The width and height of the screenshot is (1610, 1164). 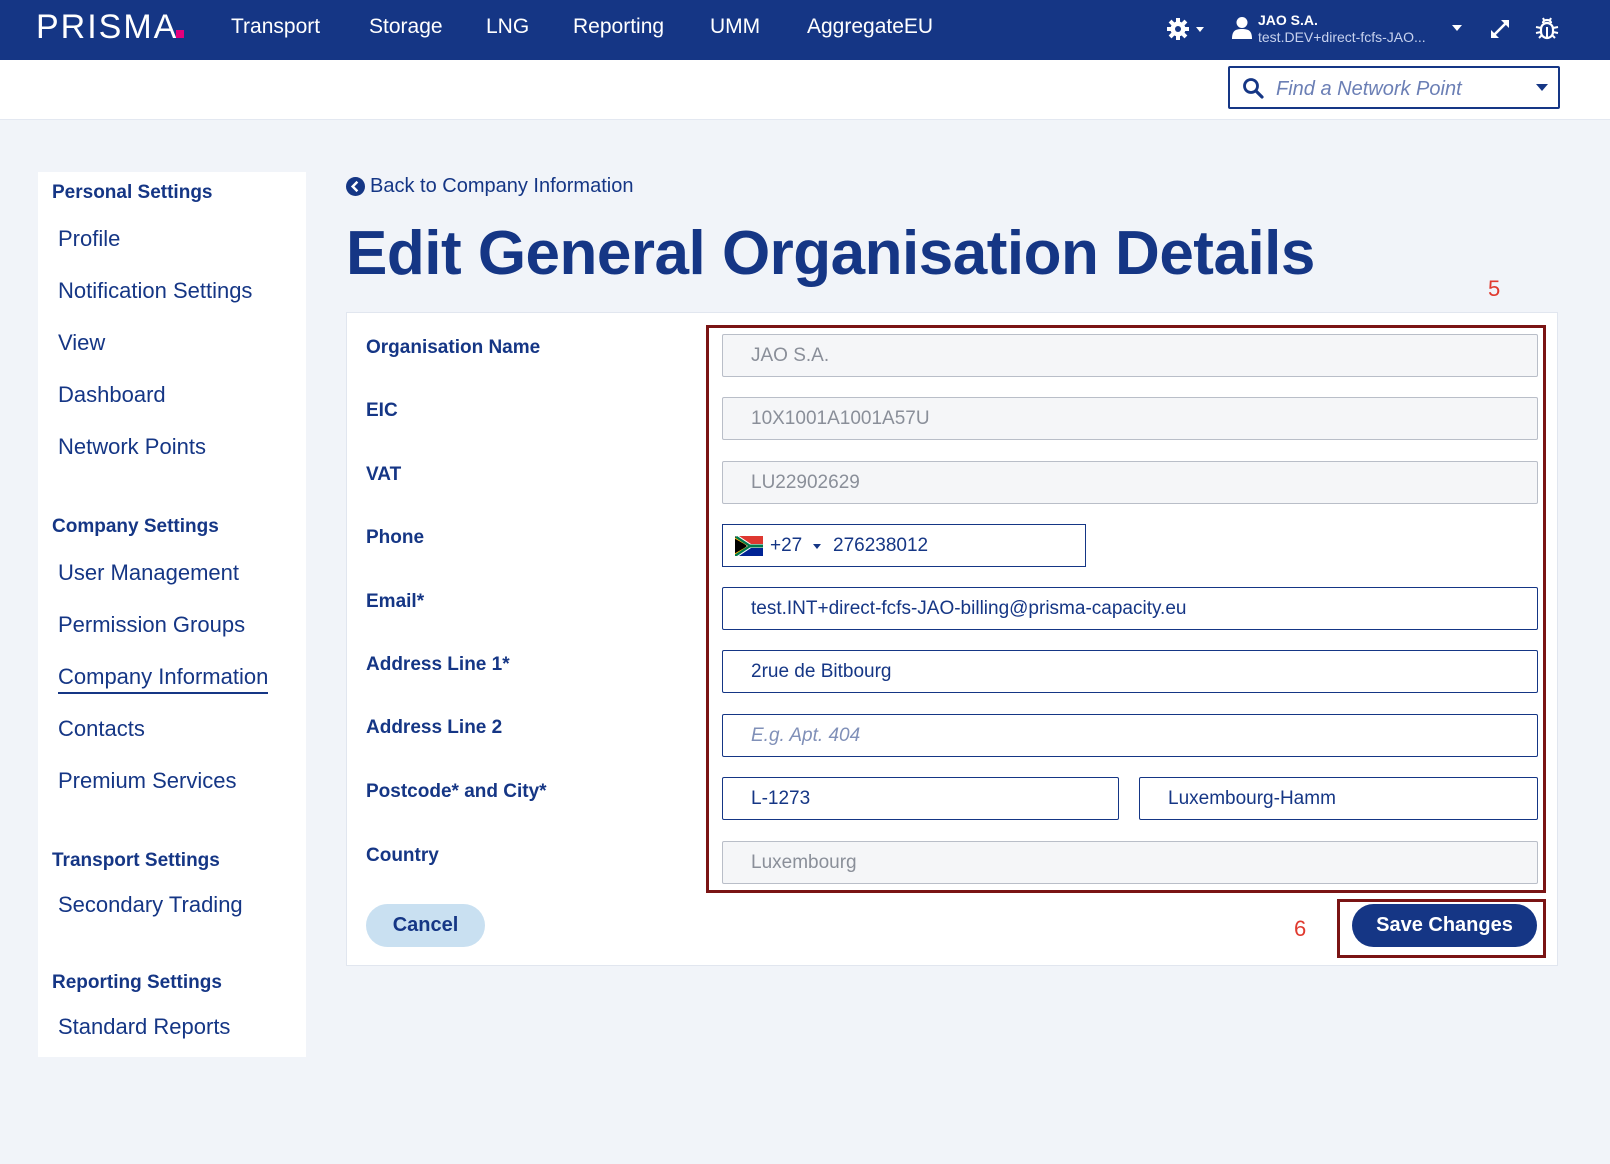 What do you see at coordinates (101, 729) in the screenshot?
I see `sidebar-item-contacts: Contacts` at bounding box center [101, 729].